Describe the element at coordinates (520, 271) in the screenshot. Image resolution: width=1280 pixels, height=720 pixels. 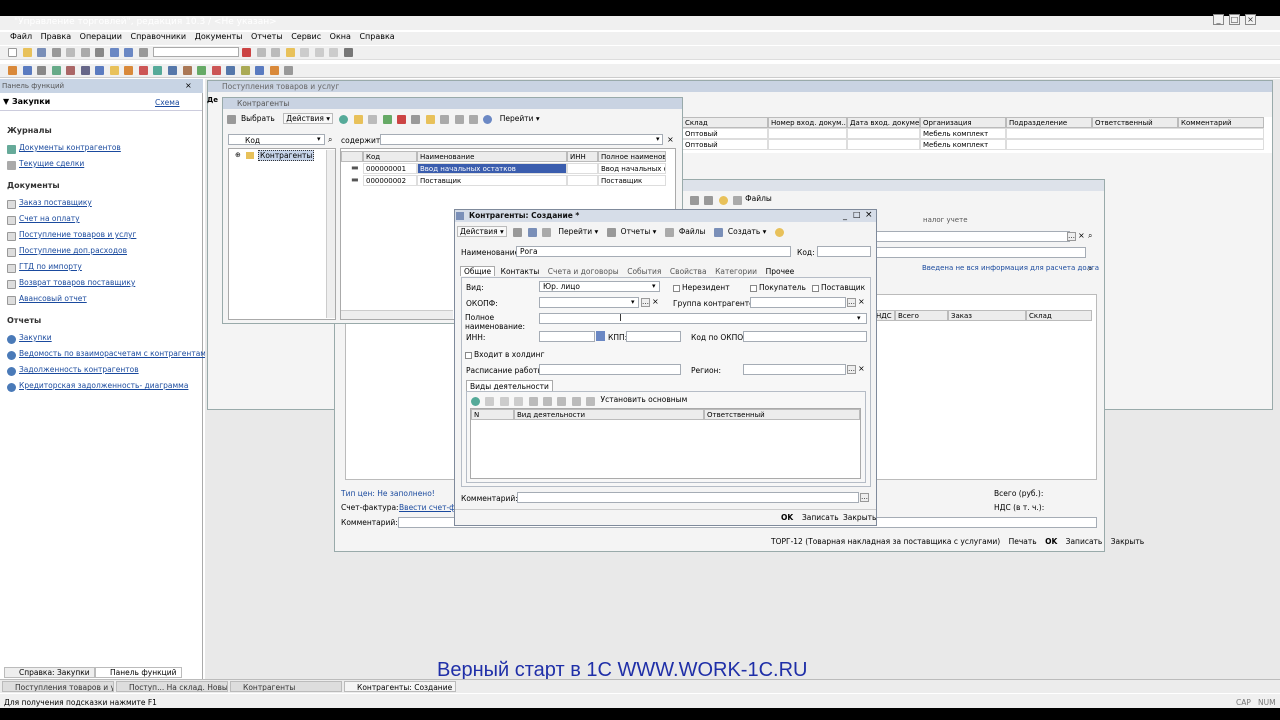
I see `tab-contacts: Контакты` at that location.